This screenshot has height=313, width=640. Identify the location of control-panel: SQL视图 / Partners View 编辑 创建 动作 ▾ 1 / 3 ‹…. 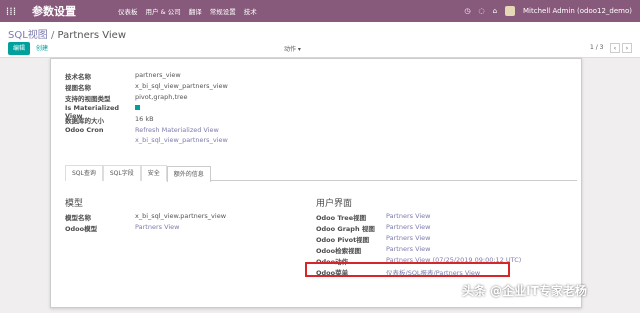
(320, 40).